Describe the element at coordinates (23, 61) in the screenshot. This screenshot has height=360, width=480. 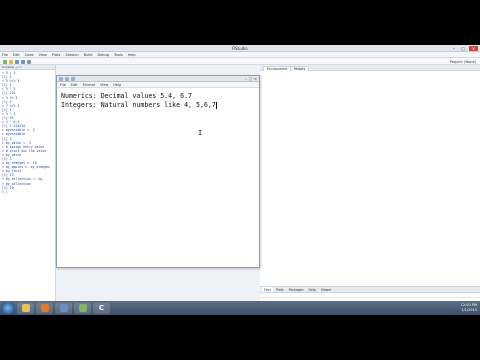
I see `save-all-icon` at that location.